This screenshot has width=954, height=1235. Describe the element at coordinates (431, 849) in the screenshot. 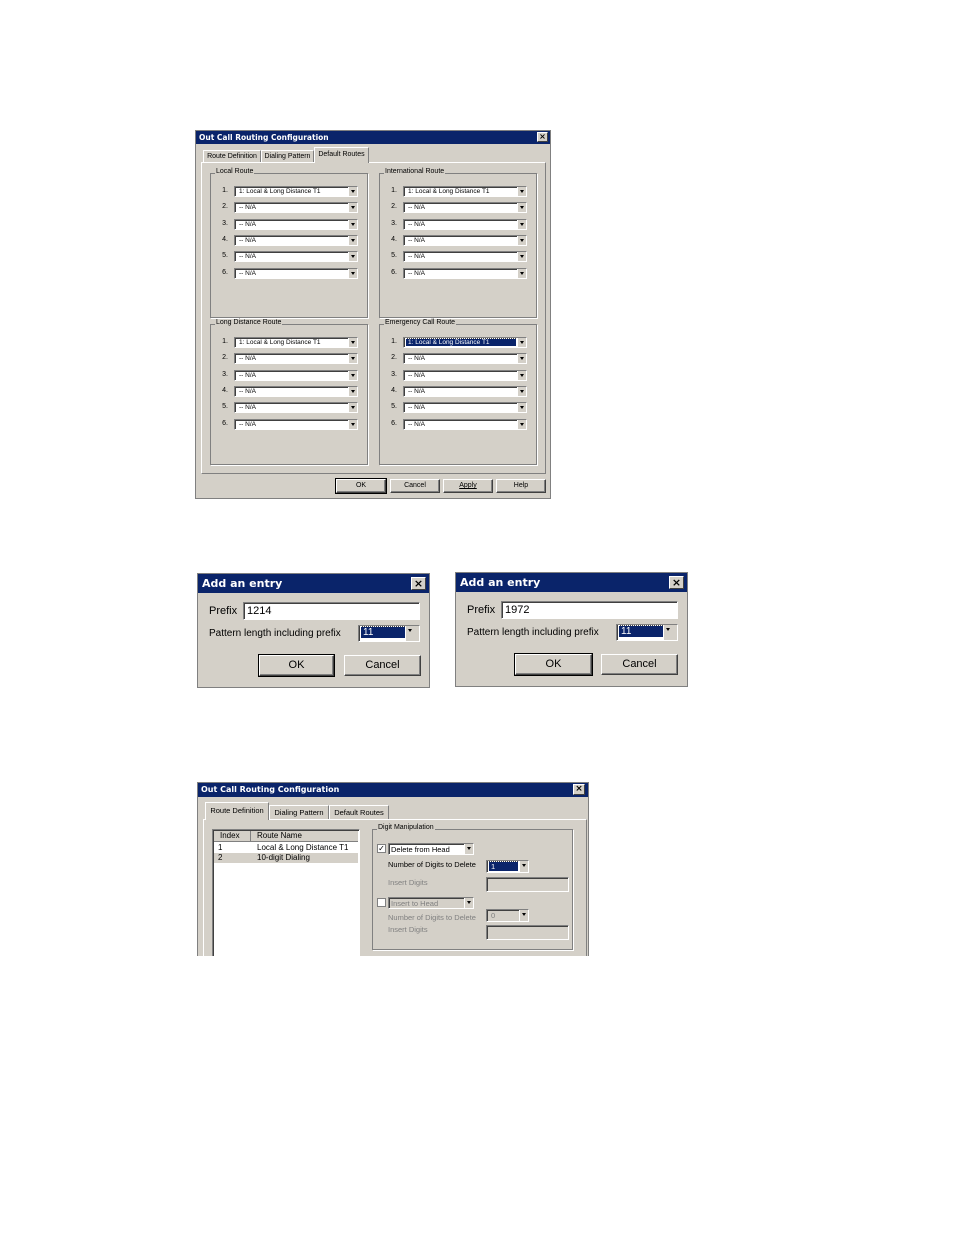

I see `delete-mode-select: Delete from Head` at that location.